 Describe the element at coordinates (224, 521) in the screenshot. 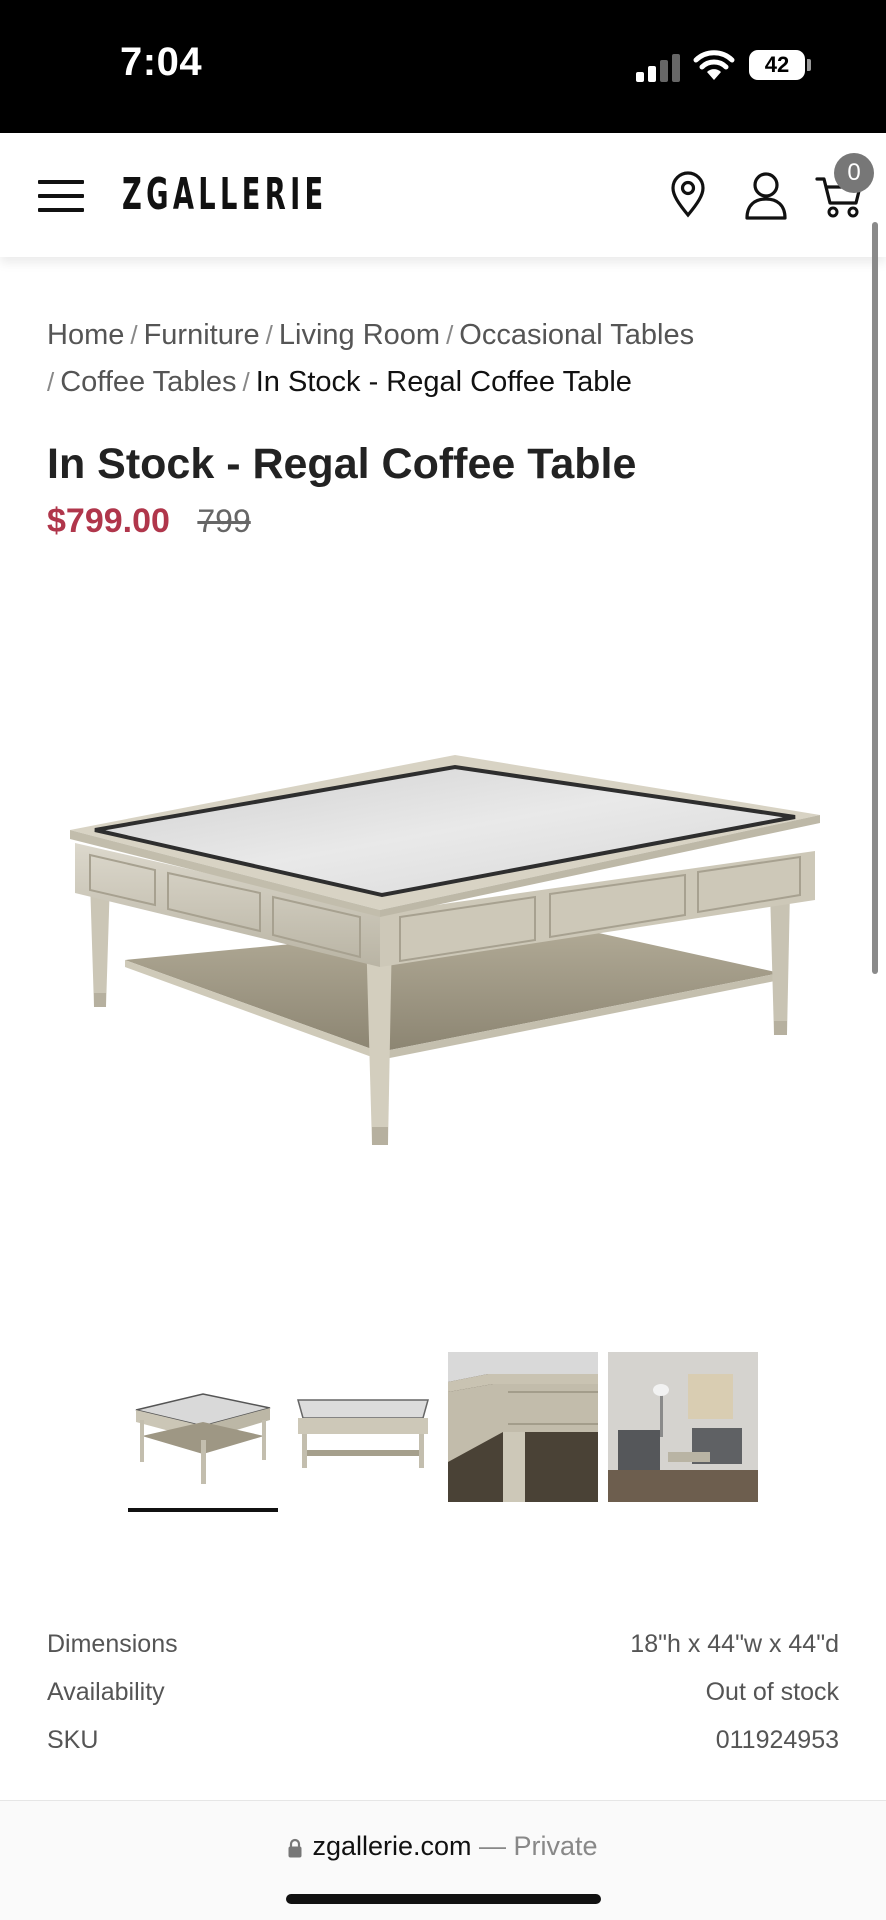

I see `original-price: 799` at that location.